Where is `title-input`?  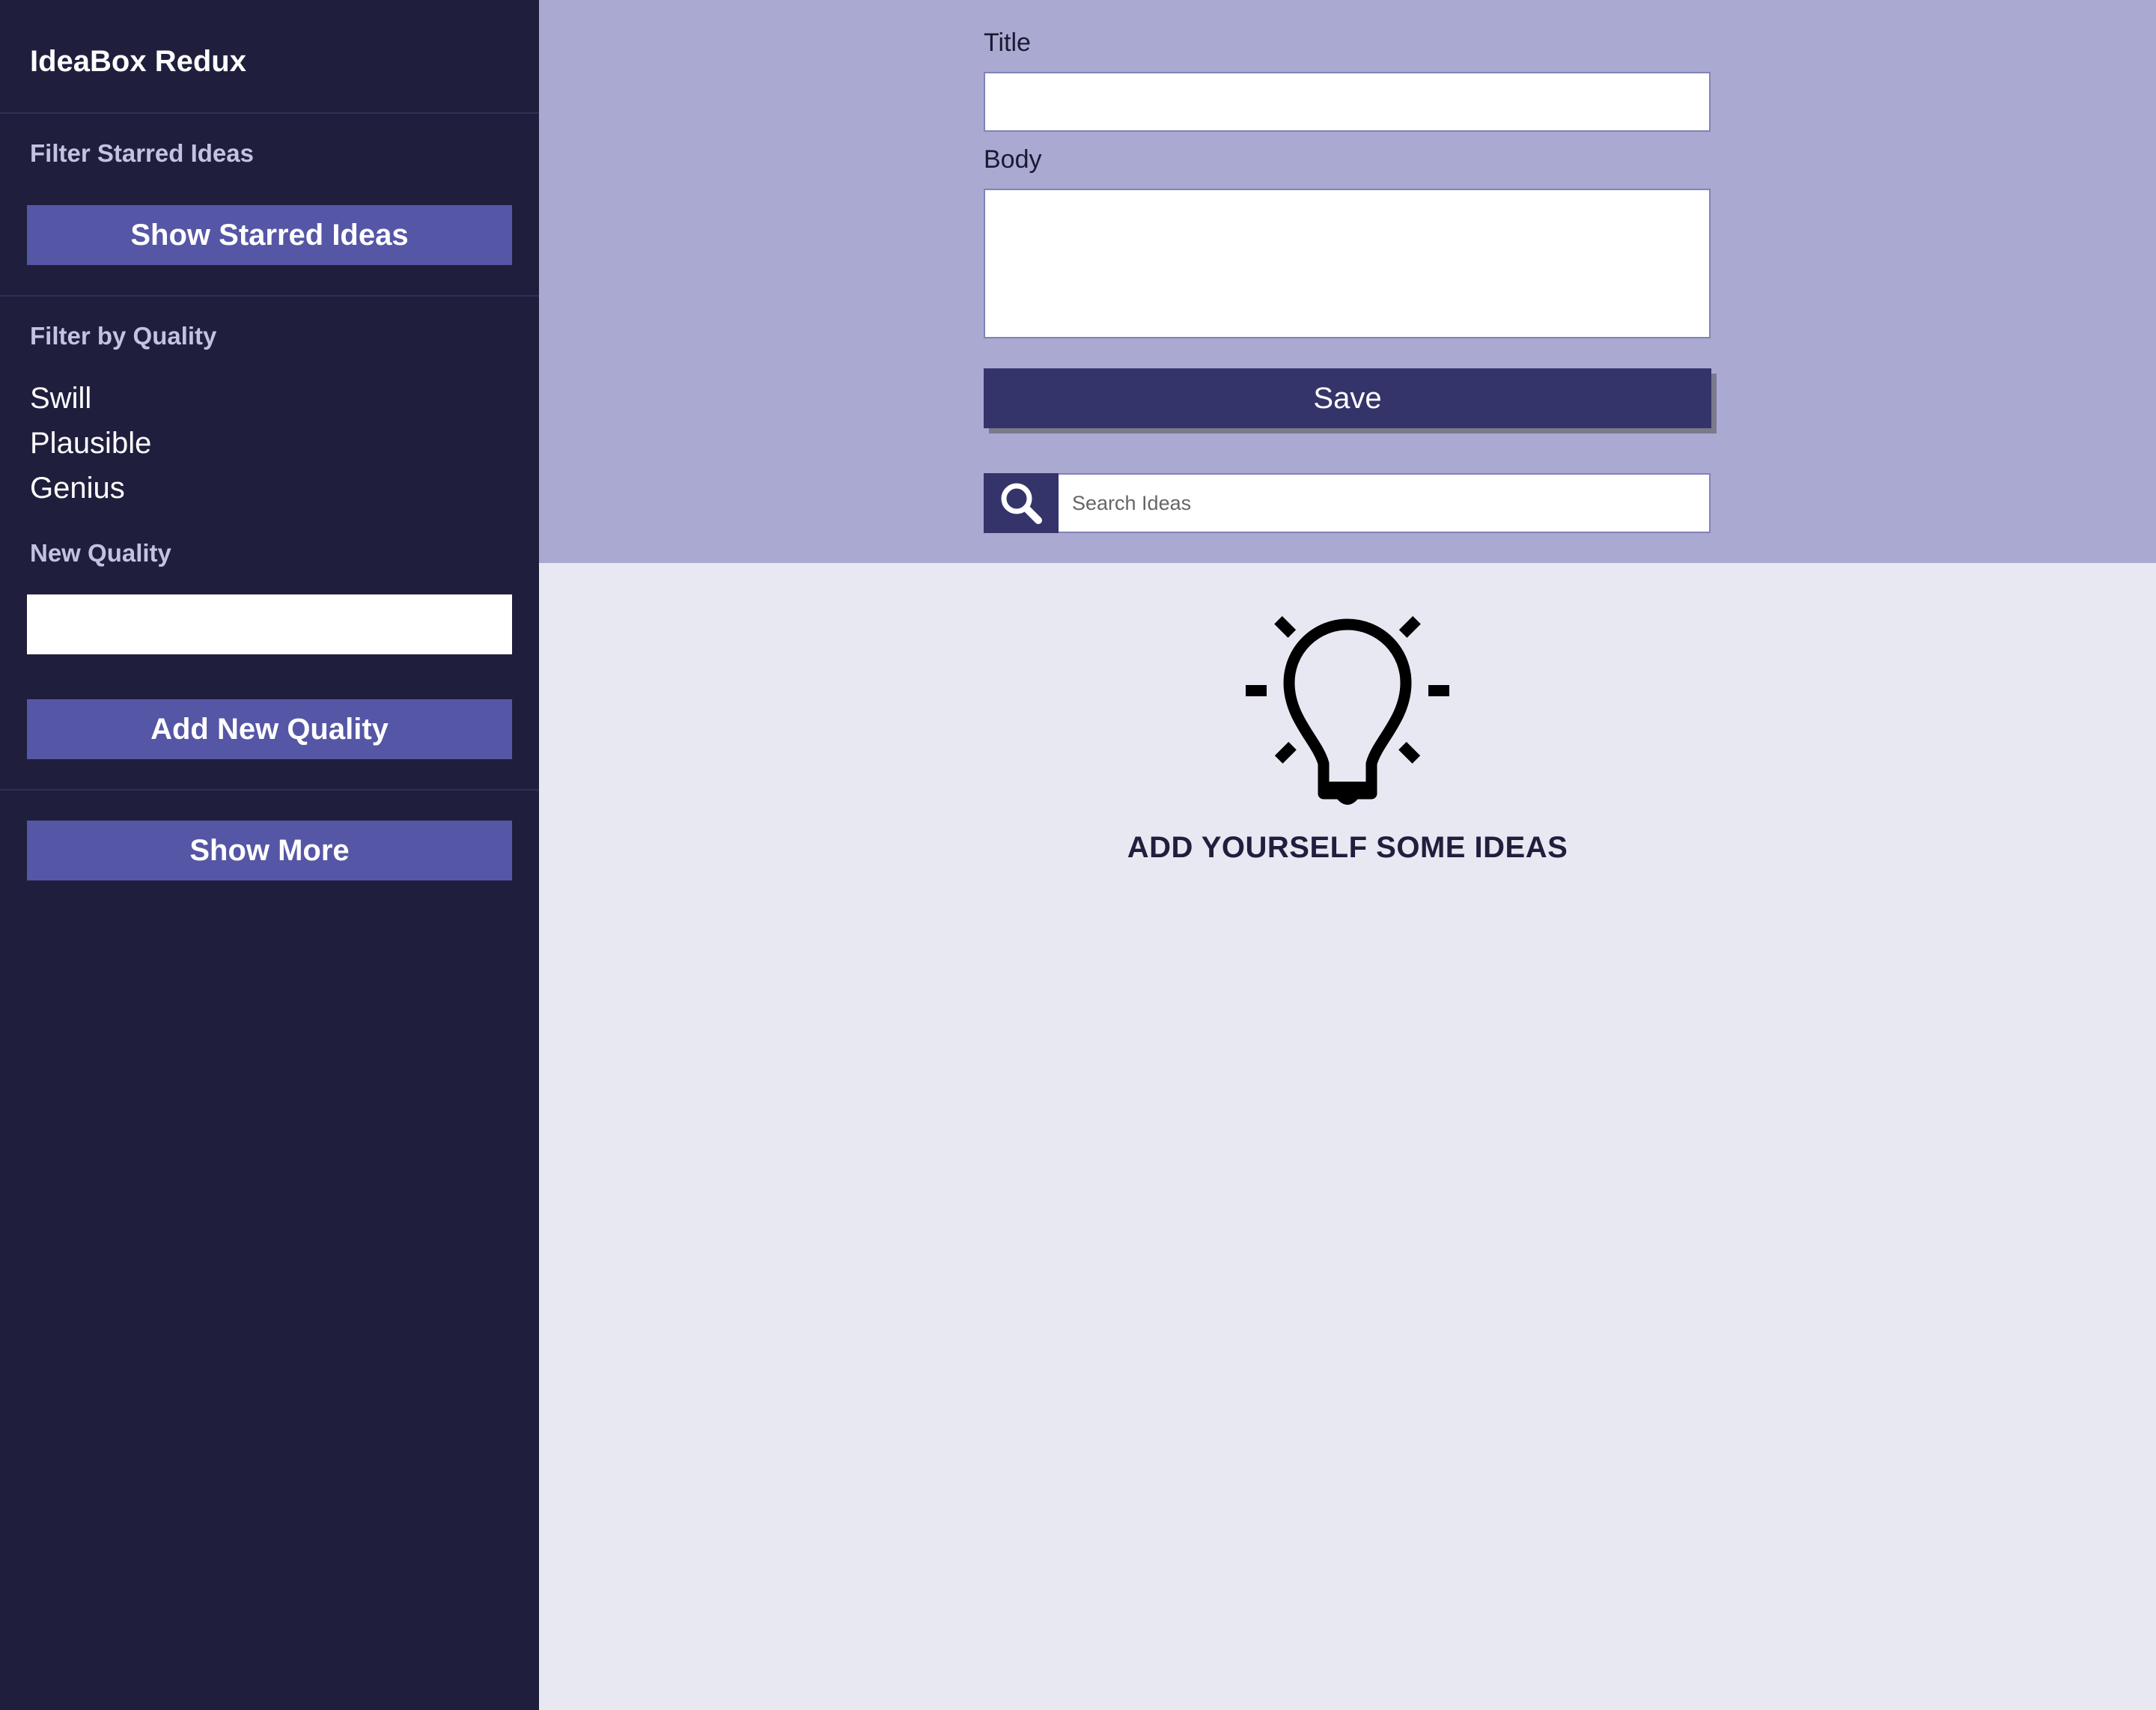
title-input is located at coordinates (1347, 102).